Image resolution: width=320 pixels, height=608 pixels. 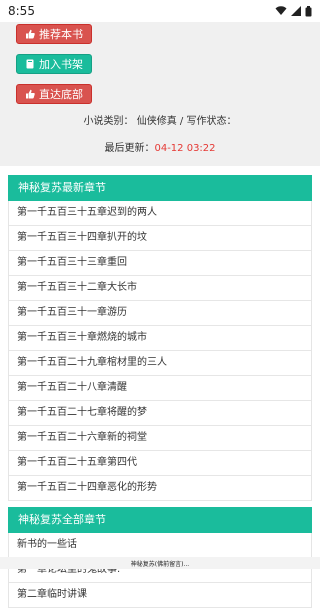 I want to click on add-to-bookshelf-button: 加入书架, so click(x=54, y=64).